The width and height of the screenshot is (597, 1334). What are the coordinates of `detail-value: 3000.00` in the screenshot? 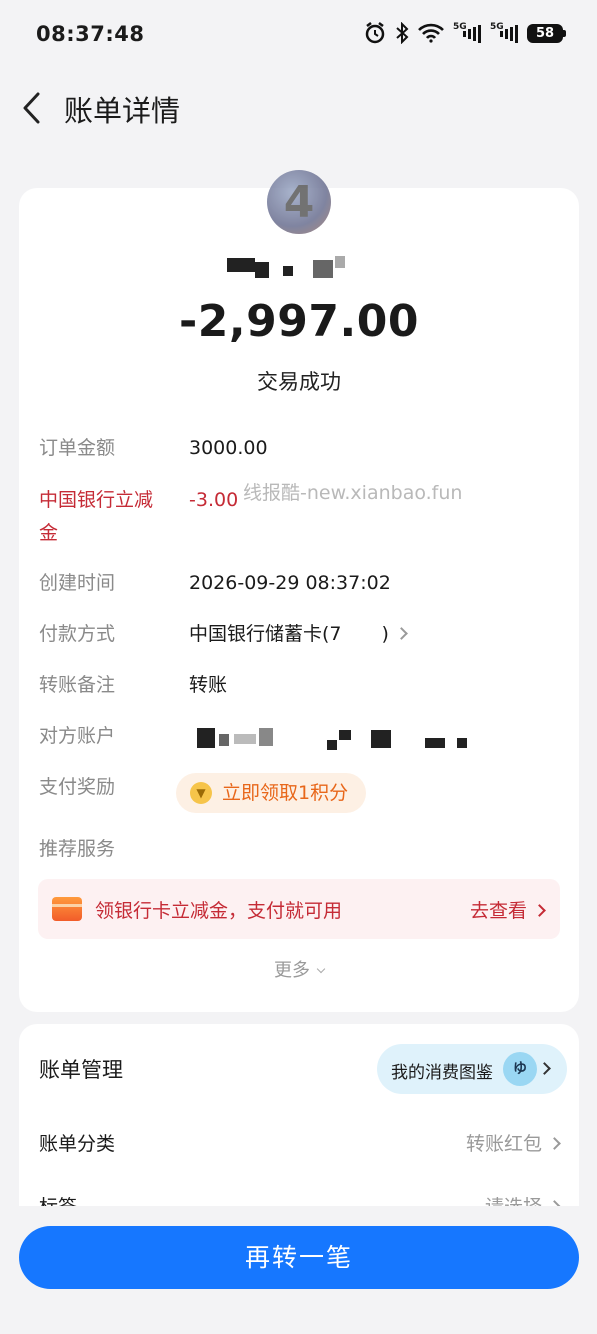 It's located at (228, 448).